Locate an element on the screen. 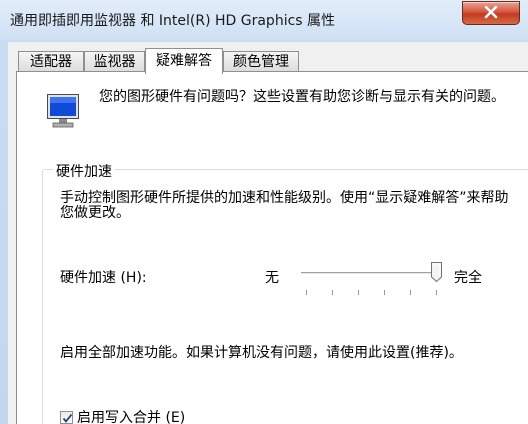 The image size is (528, 424). acceleration-description: 手动控制图形硬件所提供的加速和性能级别。使用“显示疑难解答”来帮助您做更改。 is located at coordinates (284, 205).